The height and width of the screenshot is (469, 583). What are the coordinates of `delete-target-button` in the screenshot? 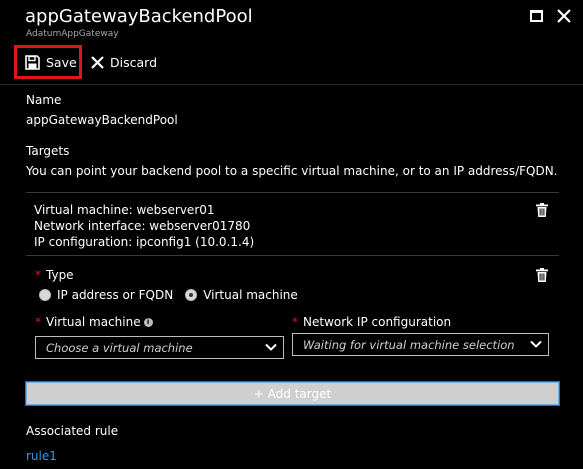 It's located at (542, 210).